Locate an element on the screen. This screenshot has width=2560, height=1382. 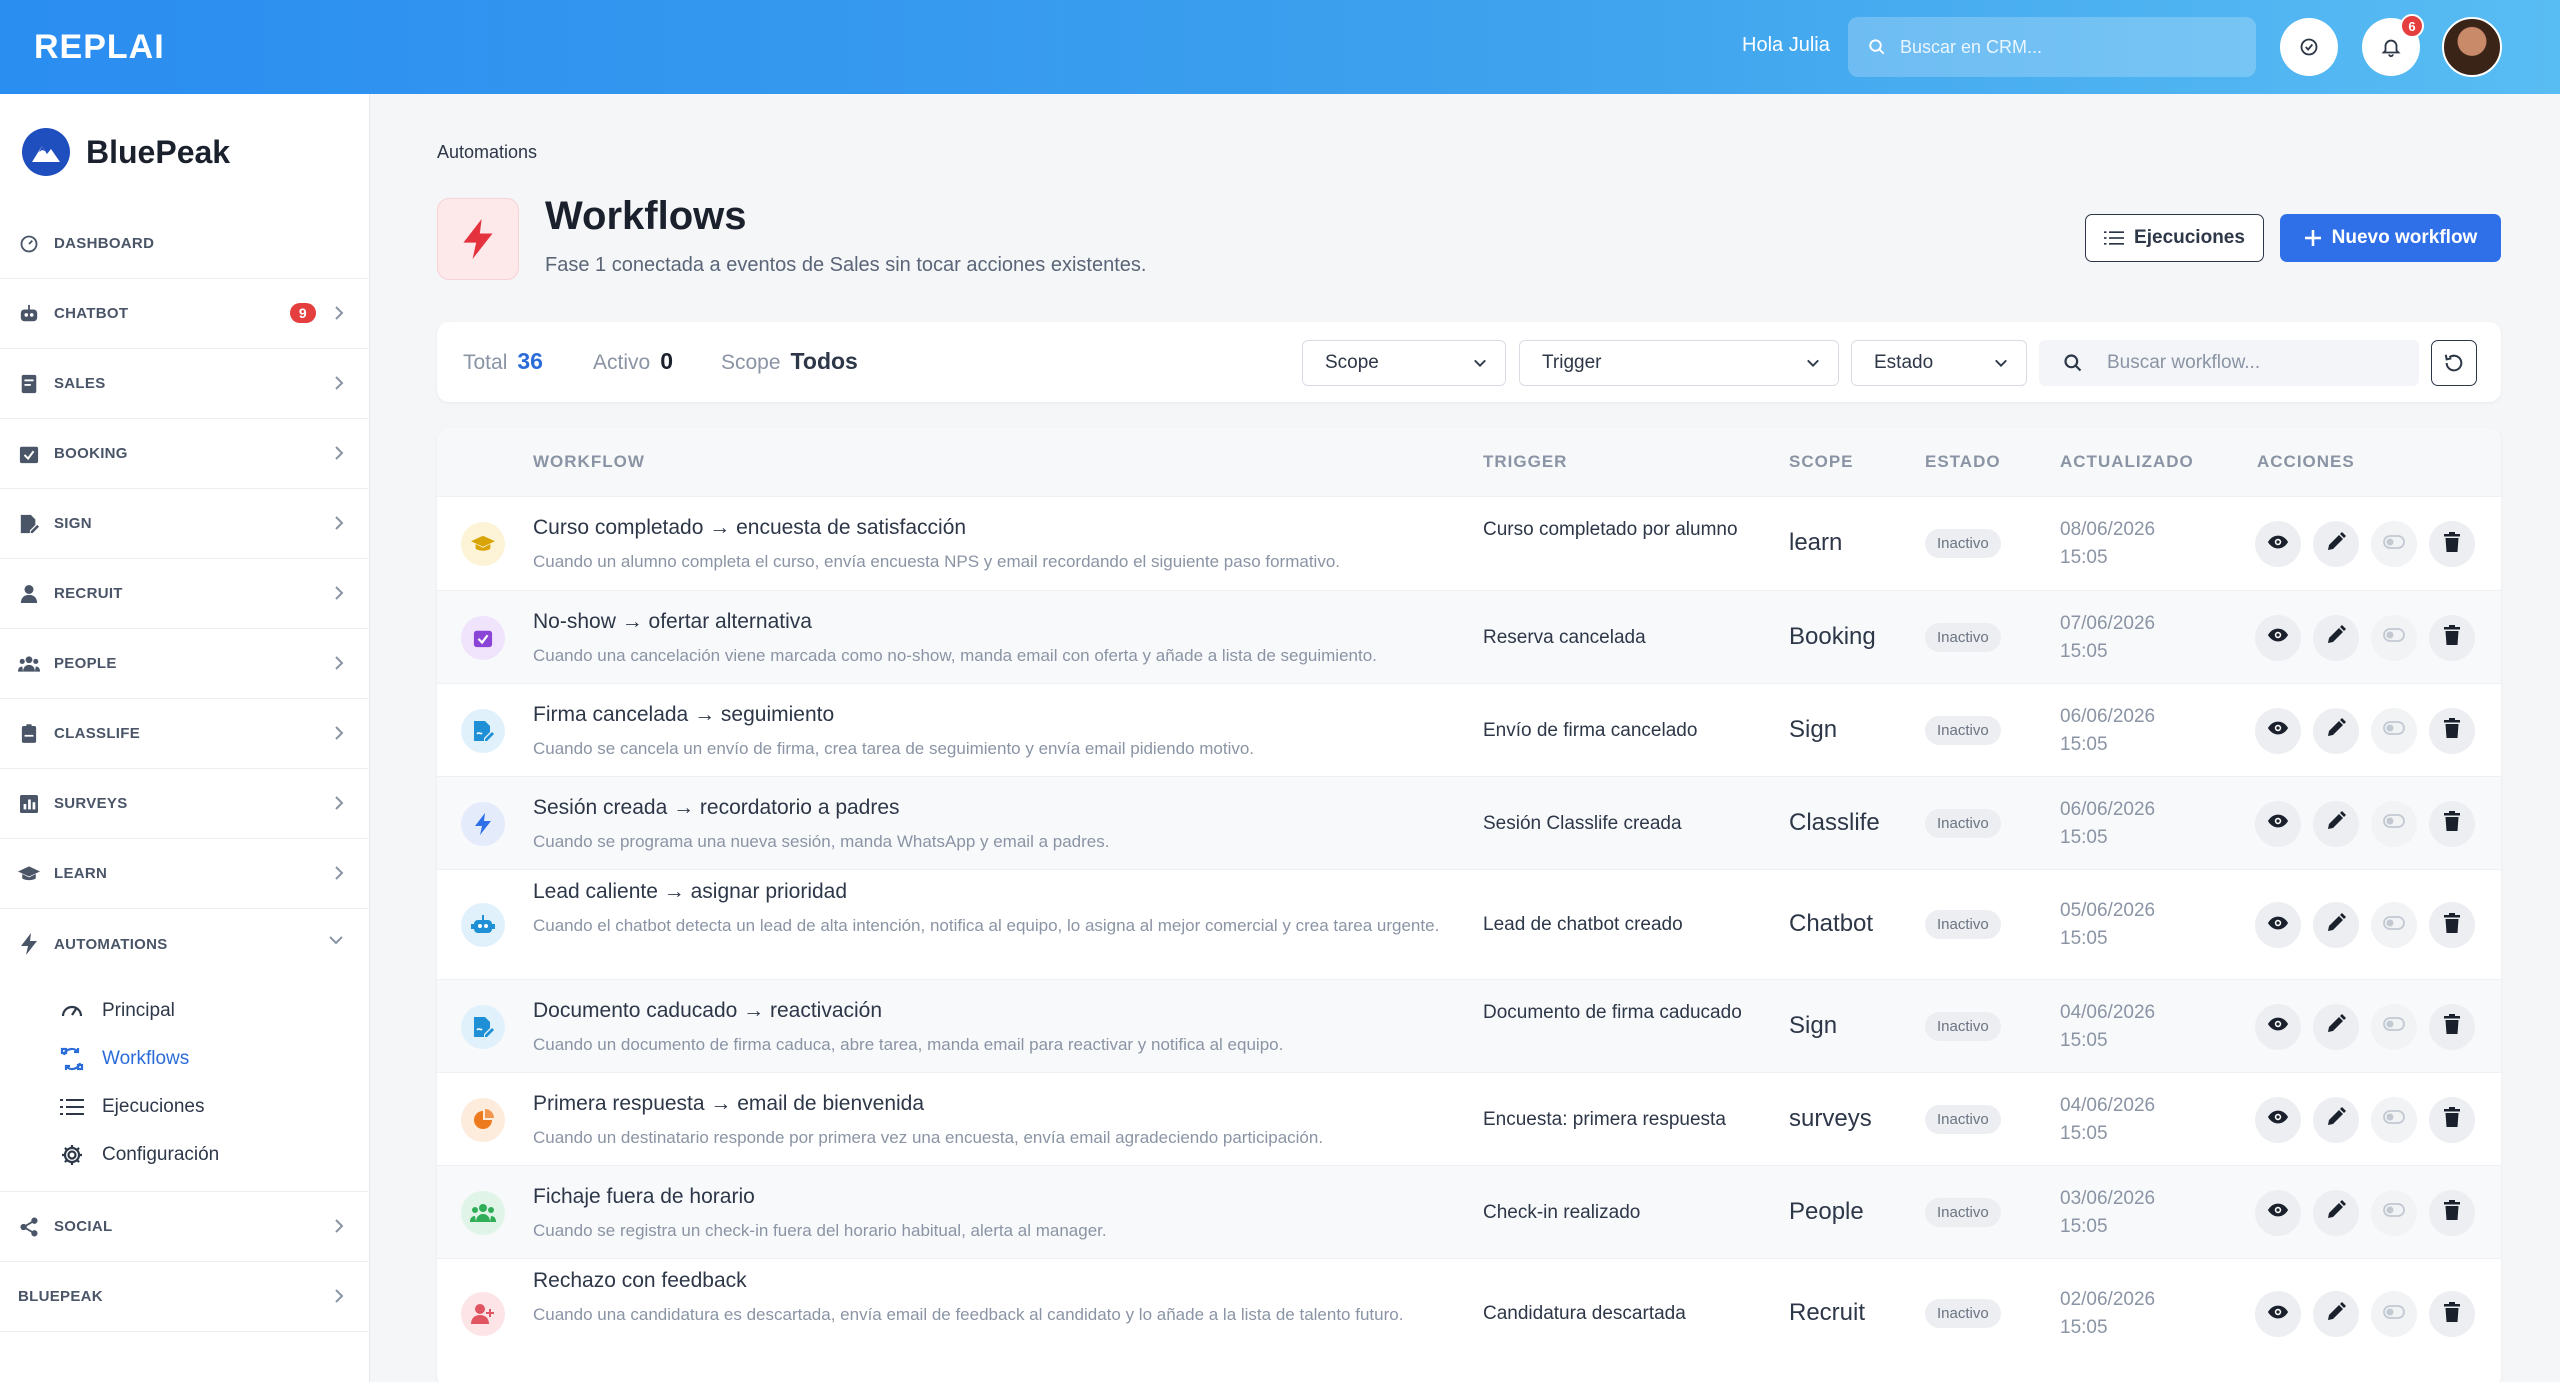
col-workflow: WORKFLOW is located at coordinates (589, 462).